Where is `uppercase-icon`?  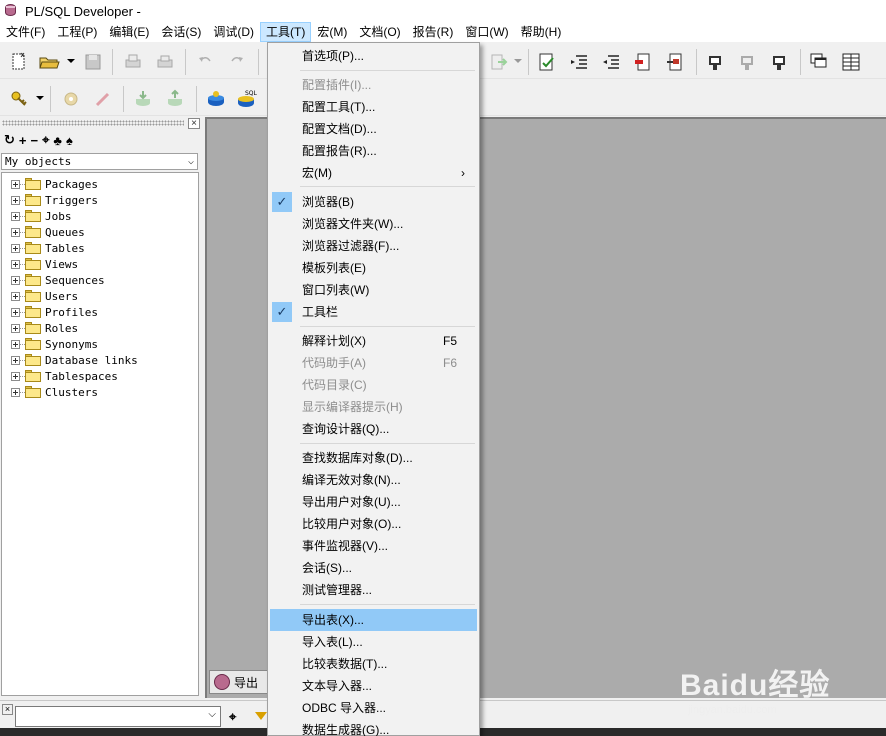
uppercase-icon is located at coordinates (643, 62).